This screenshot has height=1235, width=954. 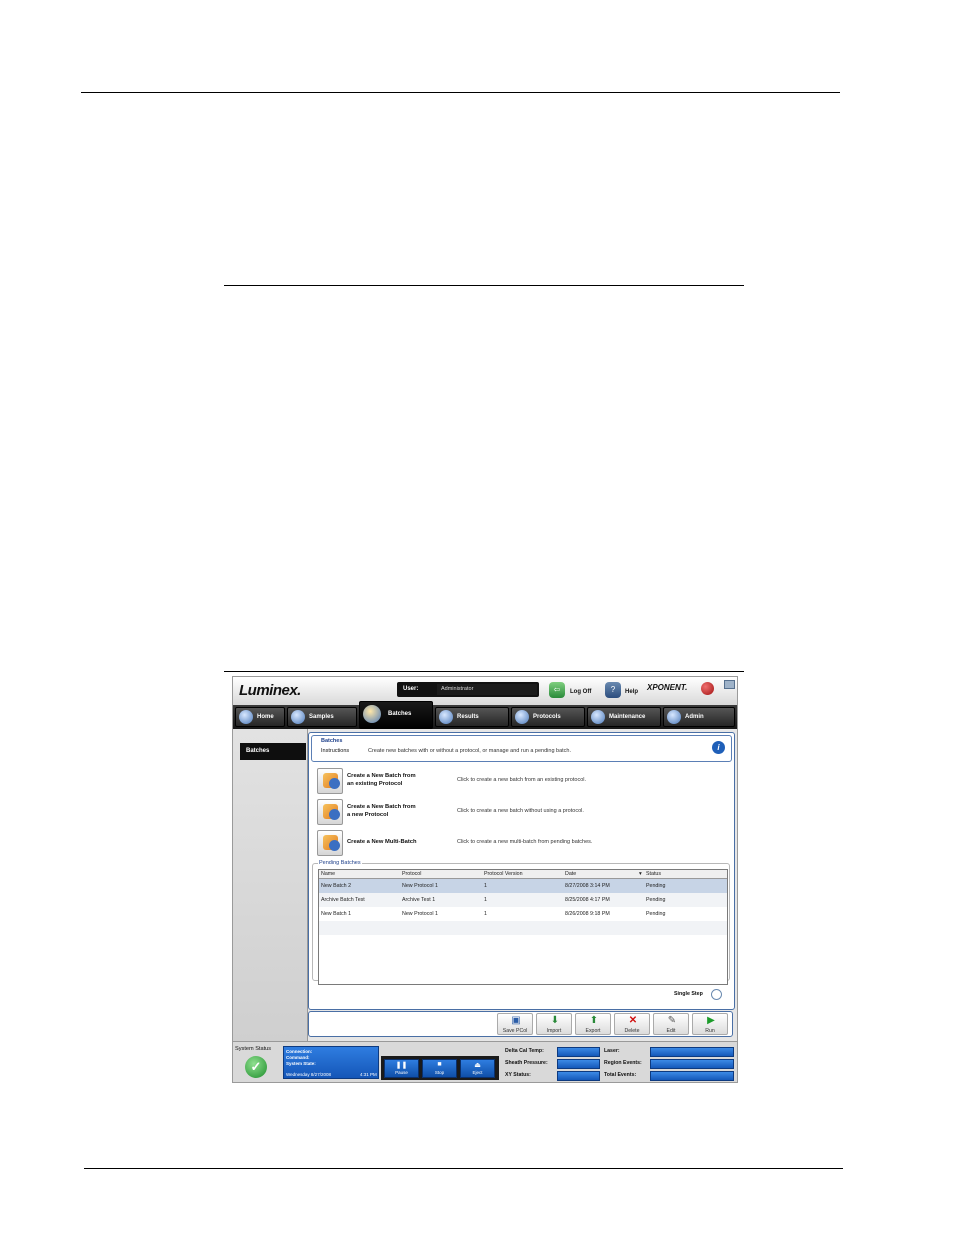 I want to click on eject-button: ⏏ Eject, so click(x=477, y=1068).